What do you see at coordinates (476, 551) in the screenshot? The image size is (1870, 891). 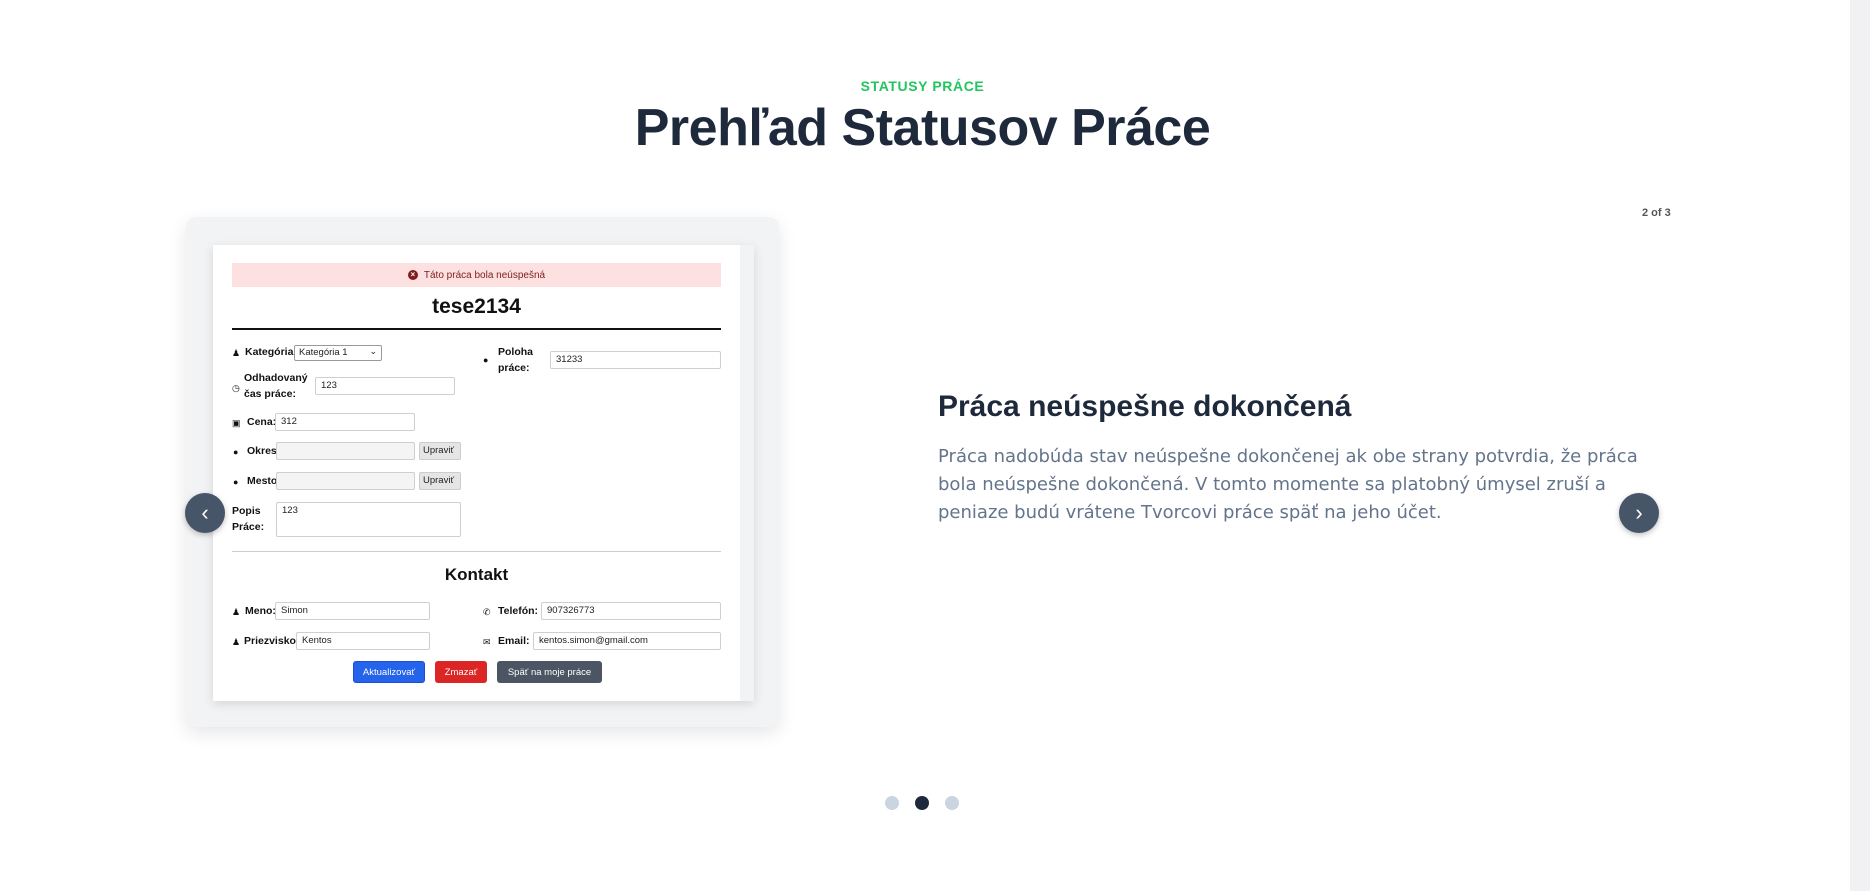 I see `section-divider` at bounding box center [476, 551].